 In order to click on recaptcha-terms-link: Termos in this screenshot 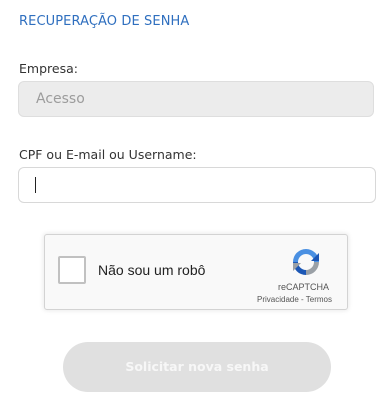, I will do `click(319, 299)`.